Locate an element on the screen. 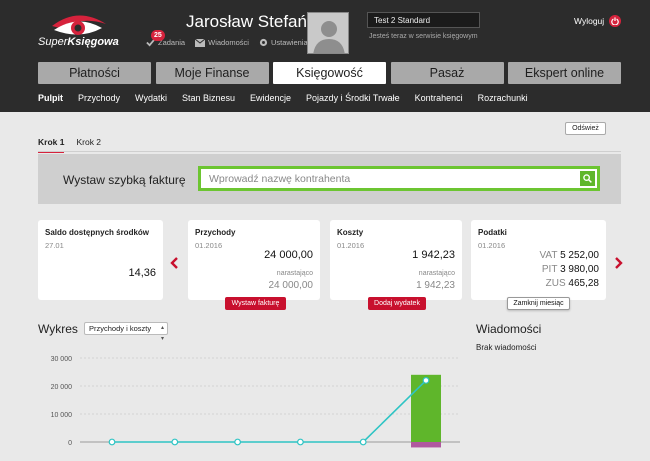  mail-icon is located at coordinates (200, 42).